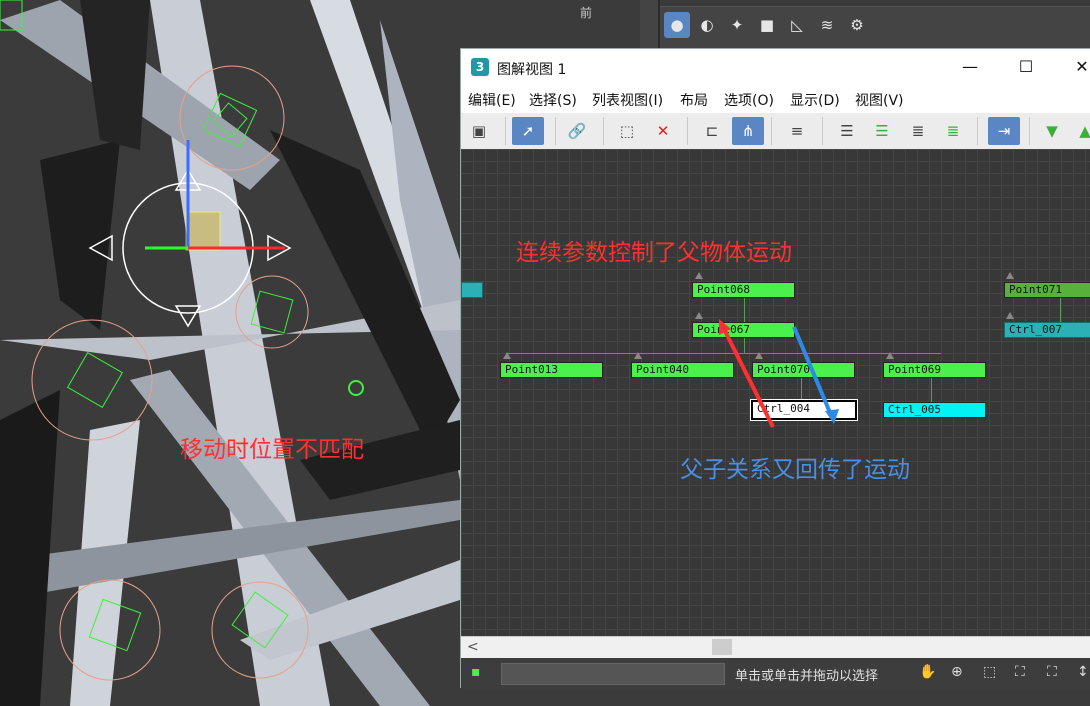 Image resolution: width=1090 pixels, height=706 pixels. What do you see at coordinates (479, 131) in the screenshot?
I see `display-floater-icon: ▣` at bounding box center [479, 131].